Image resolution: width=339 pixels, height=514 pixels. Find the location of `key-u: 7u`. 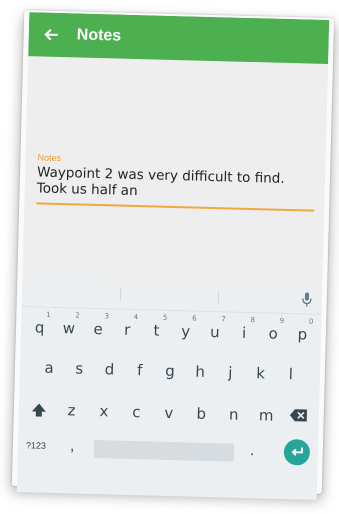

key-u: 7u is located at coordinates (215, 328).